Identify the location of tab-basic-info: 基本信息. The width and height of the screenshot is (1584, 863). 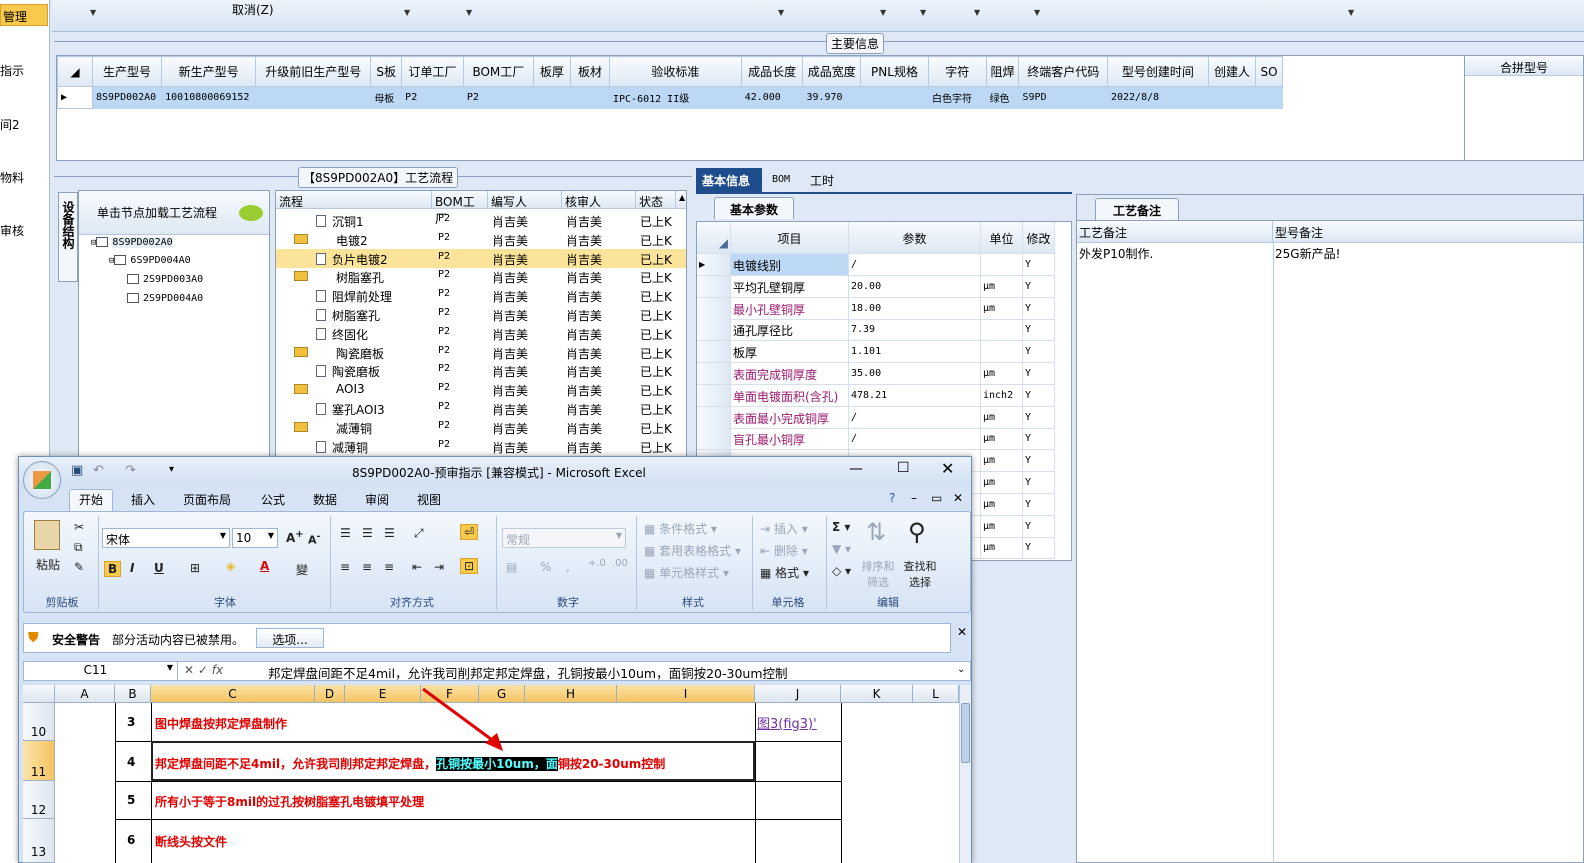
(729, 180).